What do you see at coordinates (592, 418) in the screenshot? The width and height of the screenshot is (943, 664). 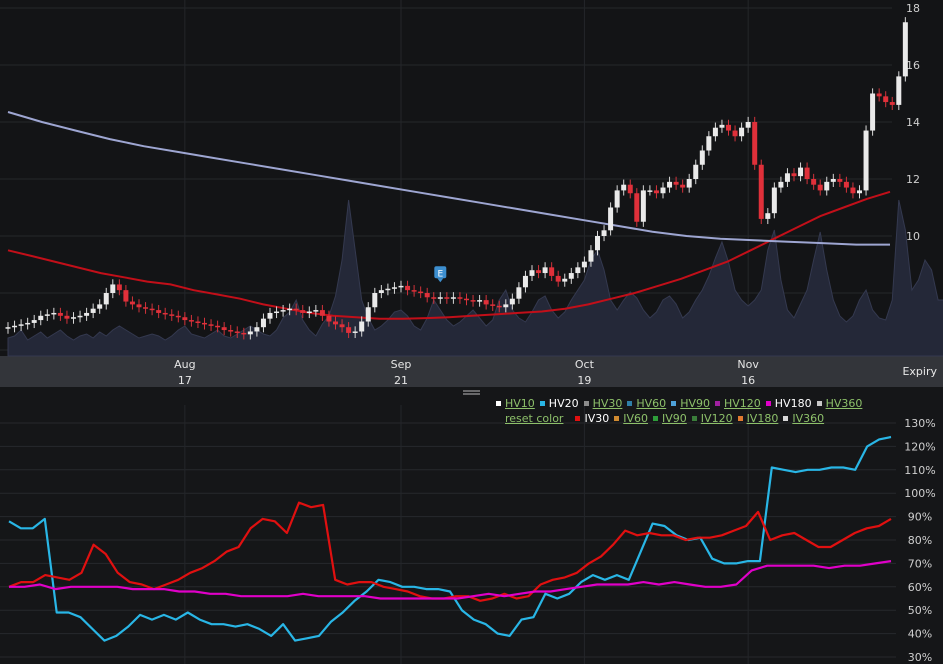 I see `legend-item-iv30: IV30` at bounding box center [592, 418].